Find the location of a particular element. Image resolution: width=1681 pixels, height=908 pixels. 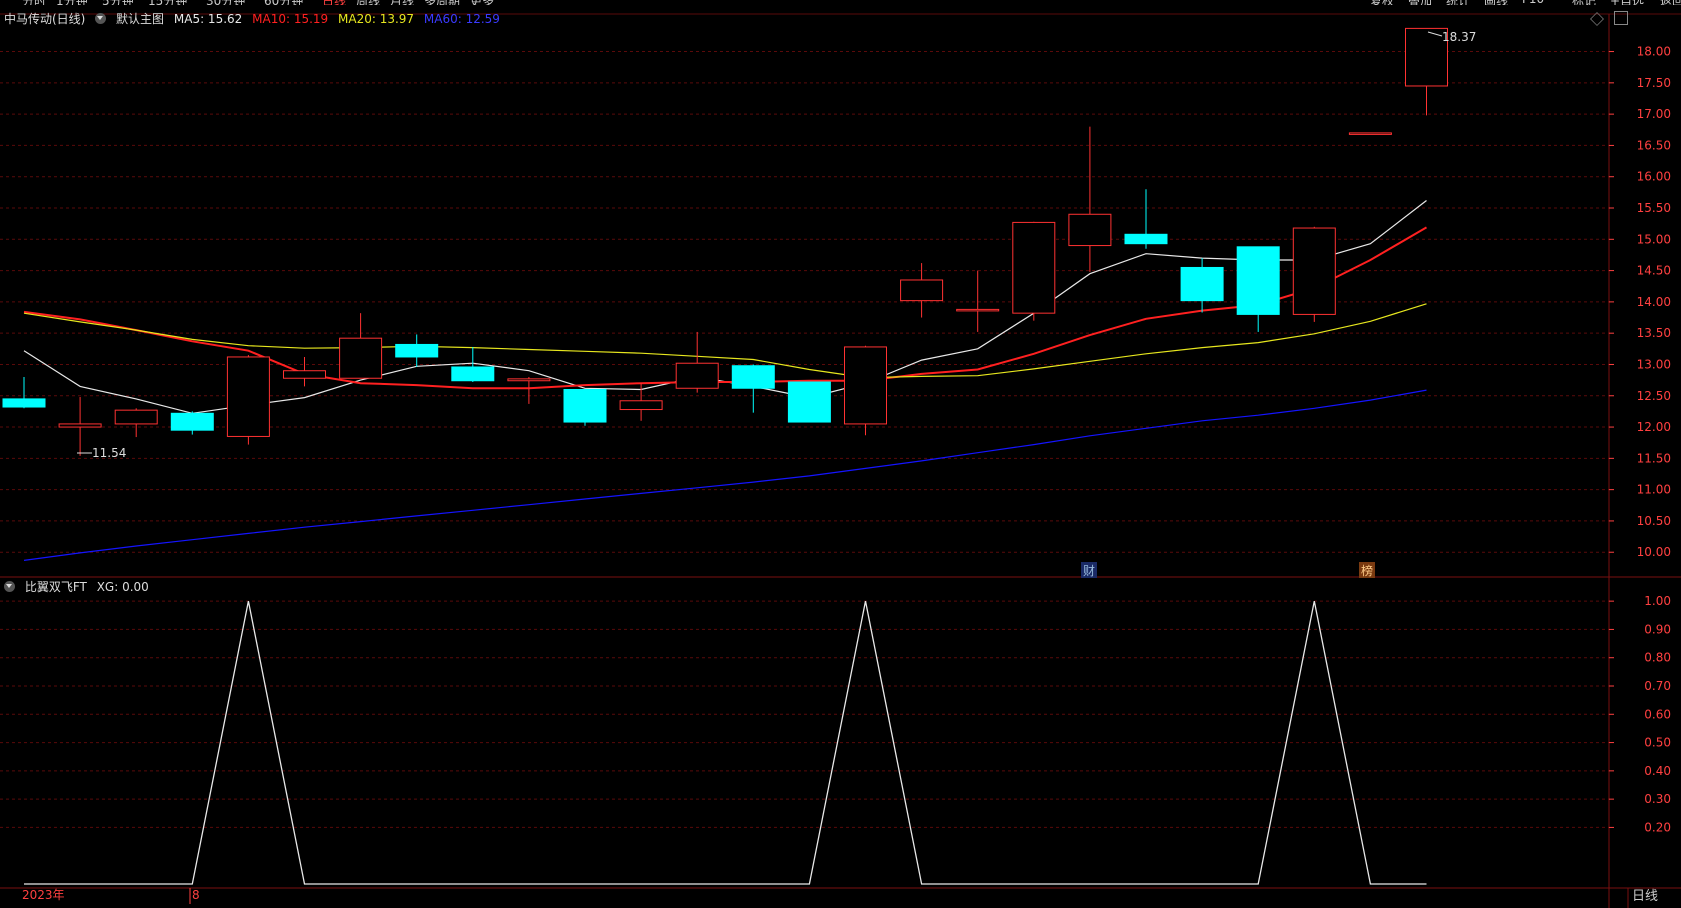

sub-indicator-name: 比翼双飞FT is located at coordinates (56, 587).